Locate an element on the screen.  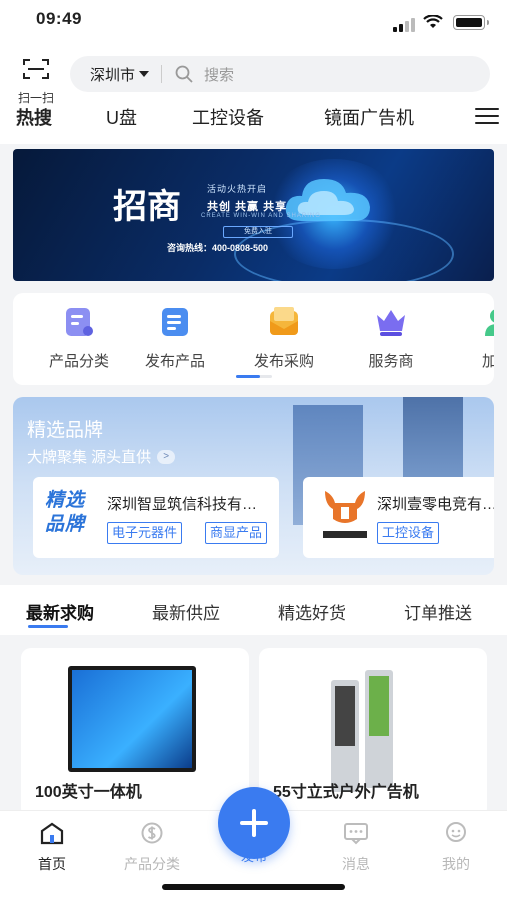
status-bar: 09:49 is located at coordinates (253, 22).